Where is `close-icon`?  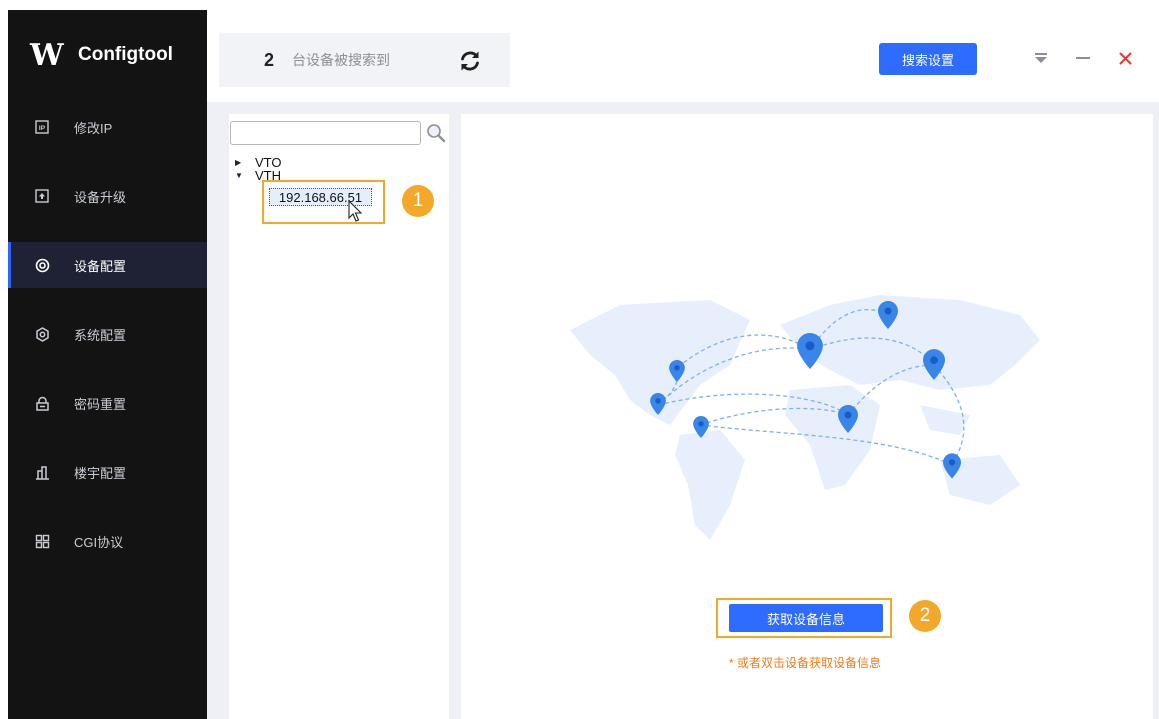 close-icon is located at coordinates (1125, 58).